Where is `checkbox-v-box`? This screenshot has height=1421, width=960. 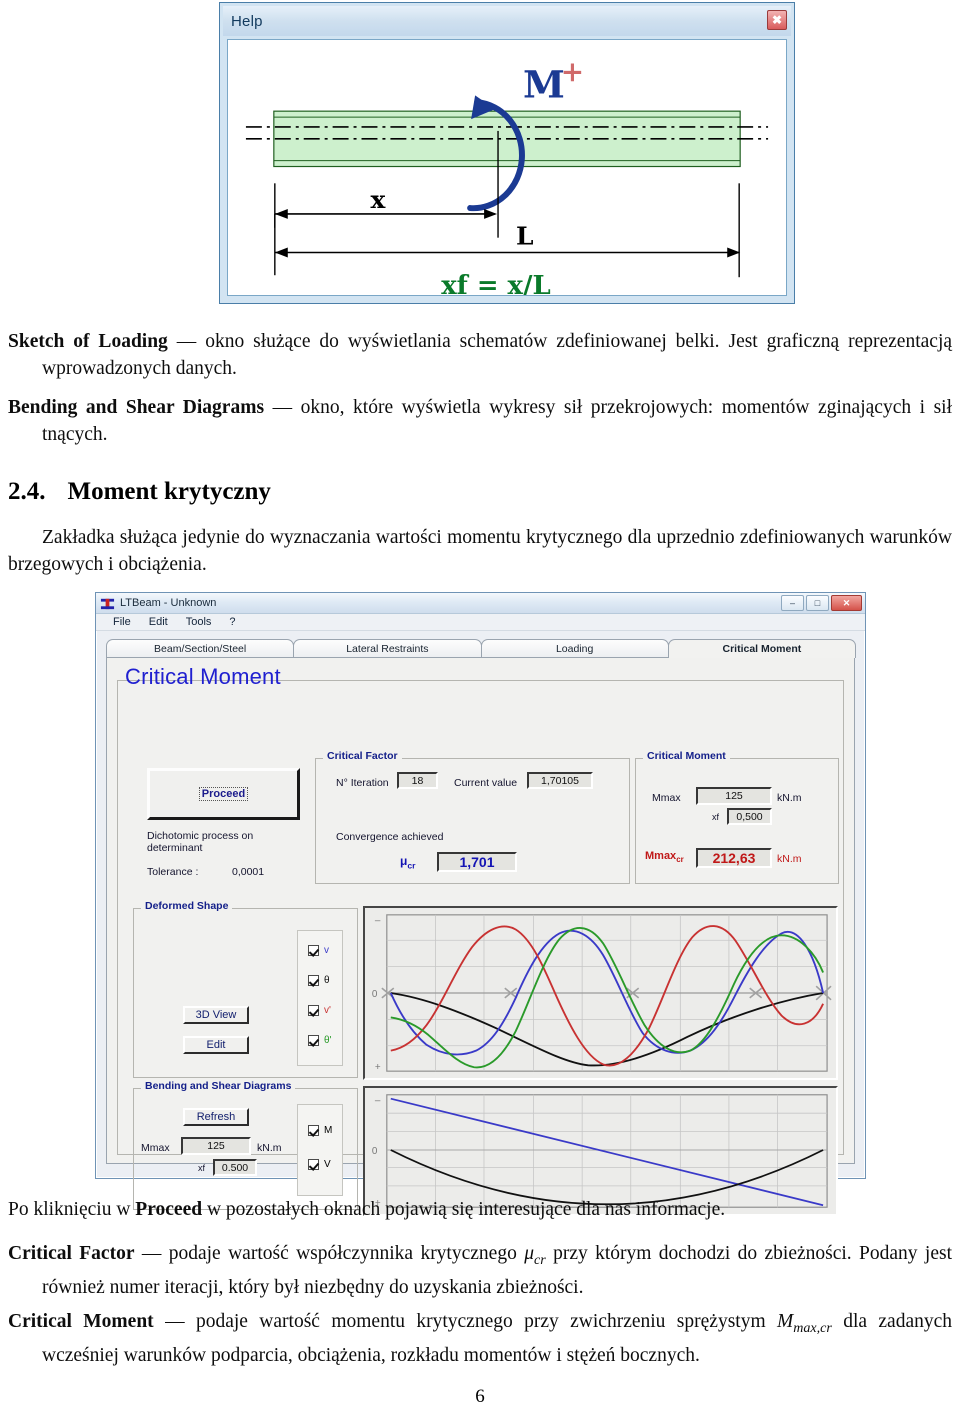 checkbox-v-box is located at coordinates (313, 950).